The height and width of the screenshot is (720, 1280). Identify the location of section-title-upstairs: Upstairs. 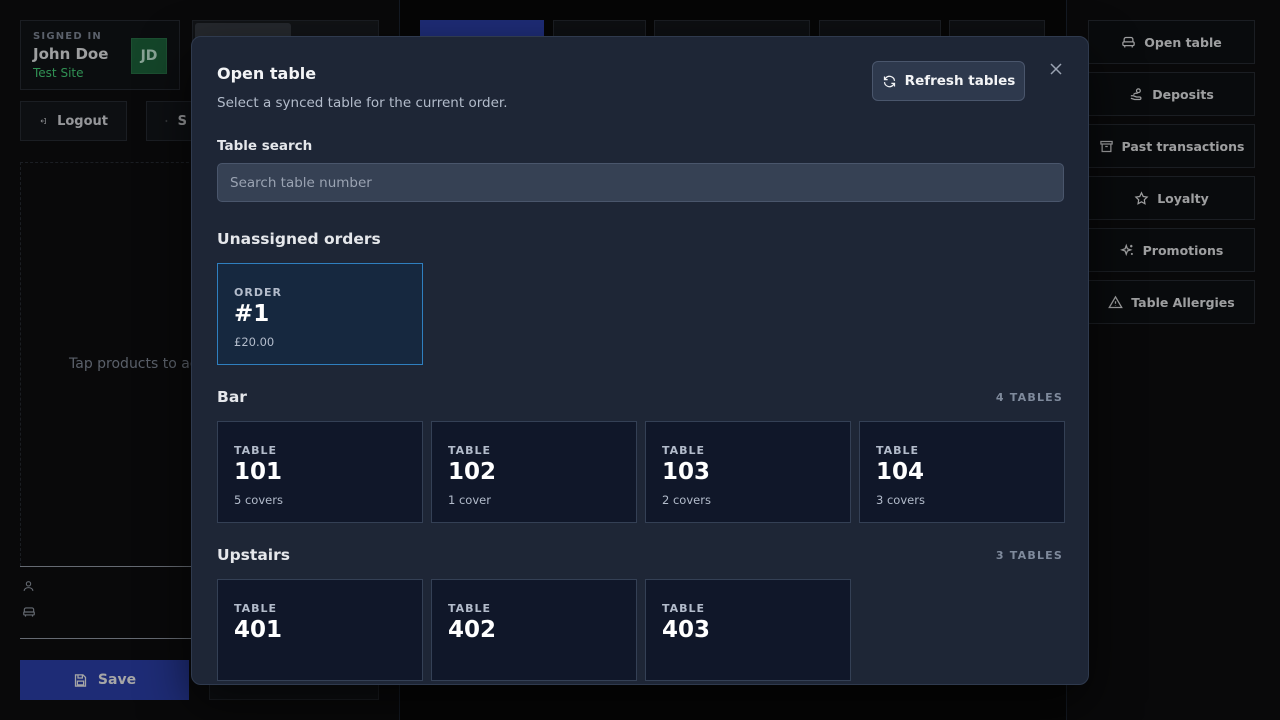
(253, 555).